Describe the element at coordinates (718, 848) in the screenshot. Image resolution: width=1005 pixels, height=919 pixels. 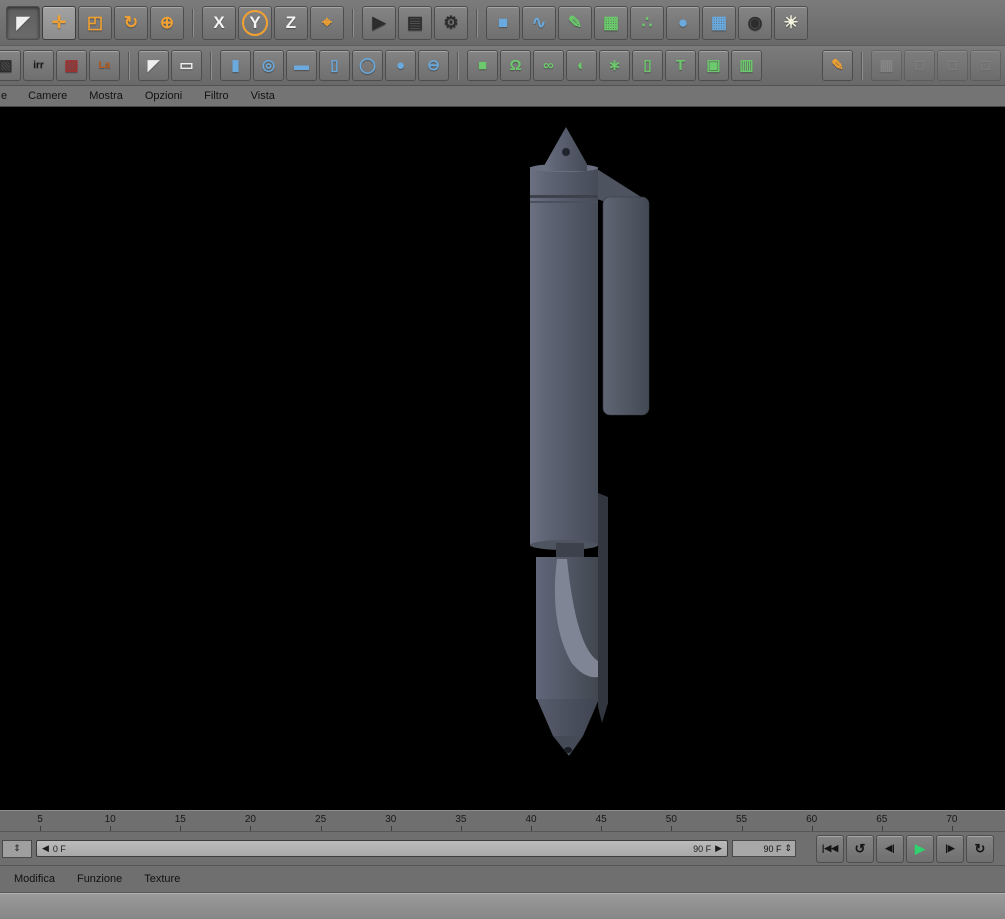
I see `slider-right-arrow-icon: ▶` at that location.